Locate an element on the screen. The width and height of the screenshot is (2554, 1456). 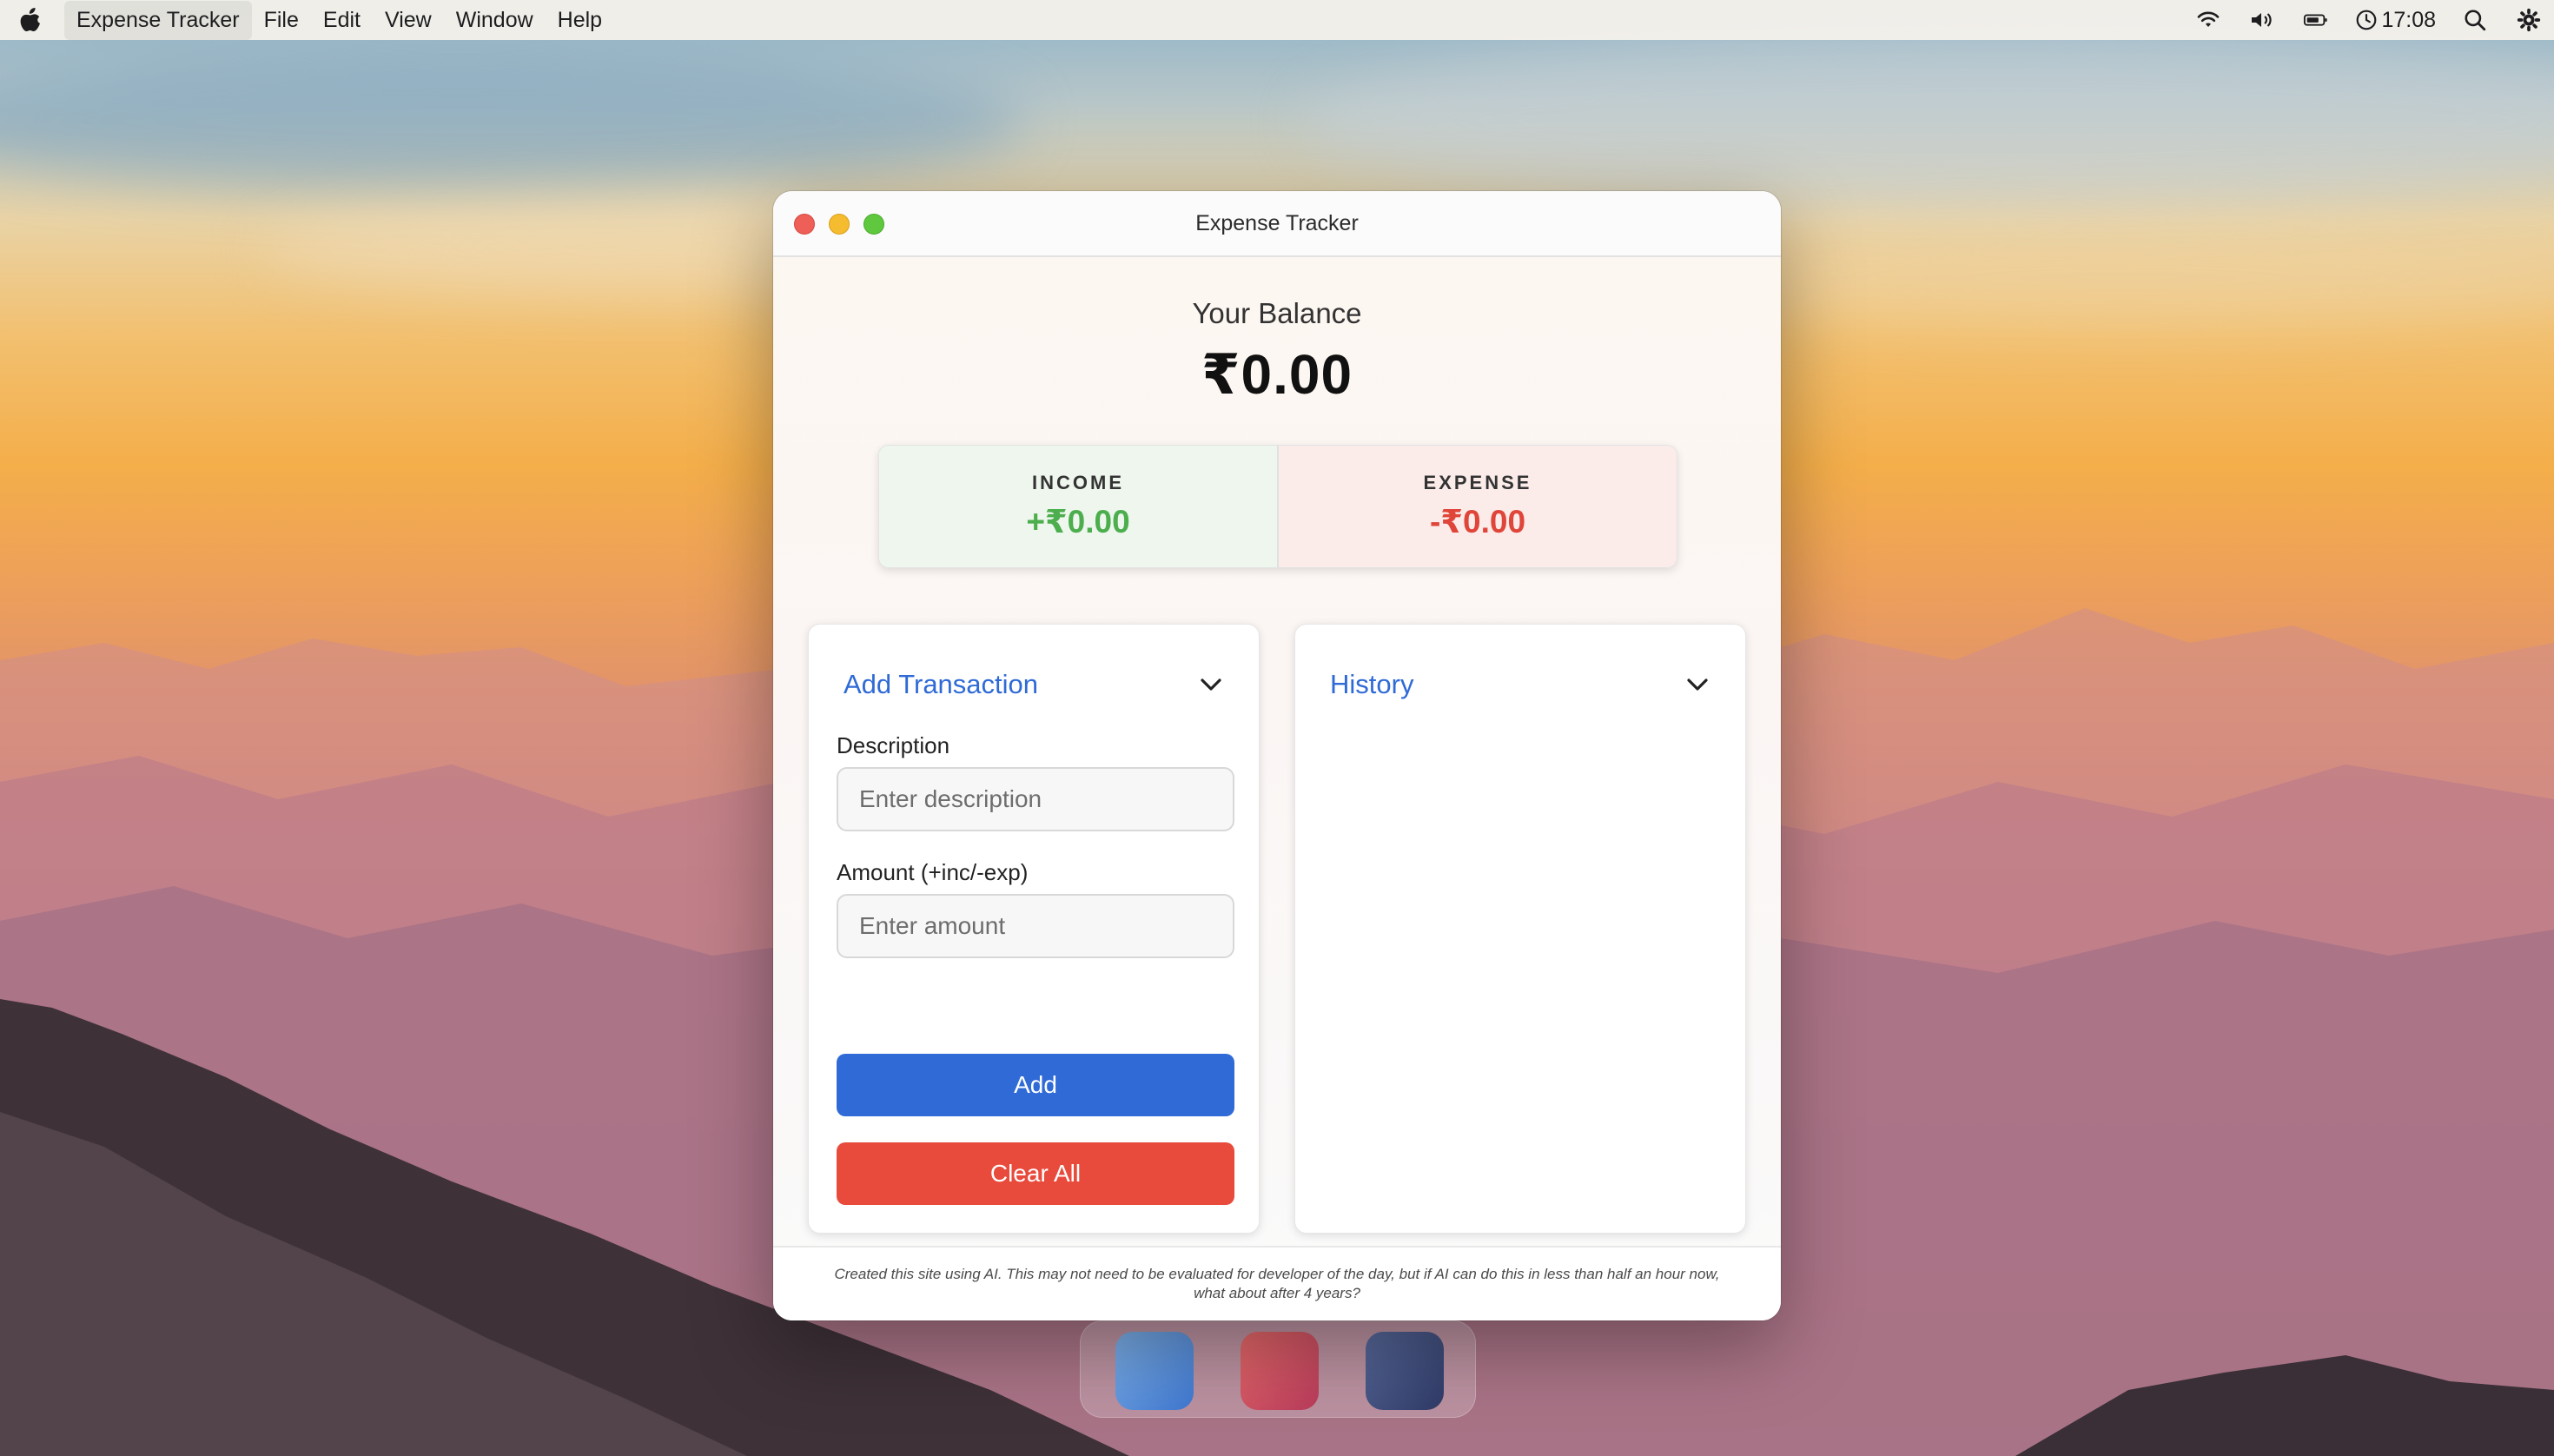
maximize-window-button is located at coordinates (873, 225).